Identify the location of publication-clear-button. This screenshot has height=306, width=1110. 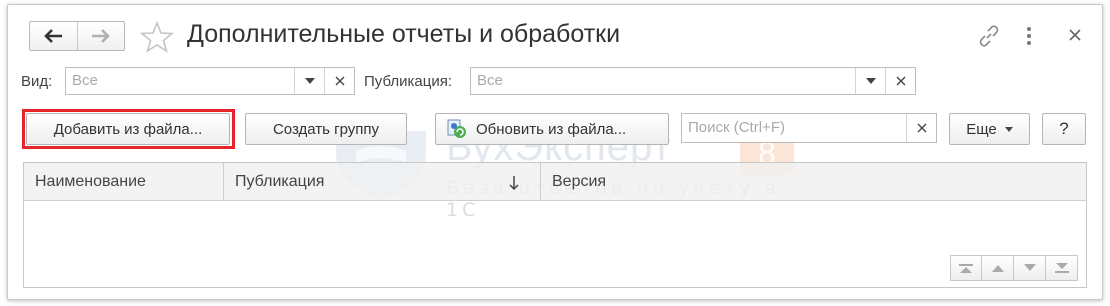
(900, 81).